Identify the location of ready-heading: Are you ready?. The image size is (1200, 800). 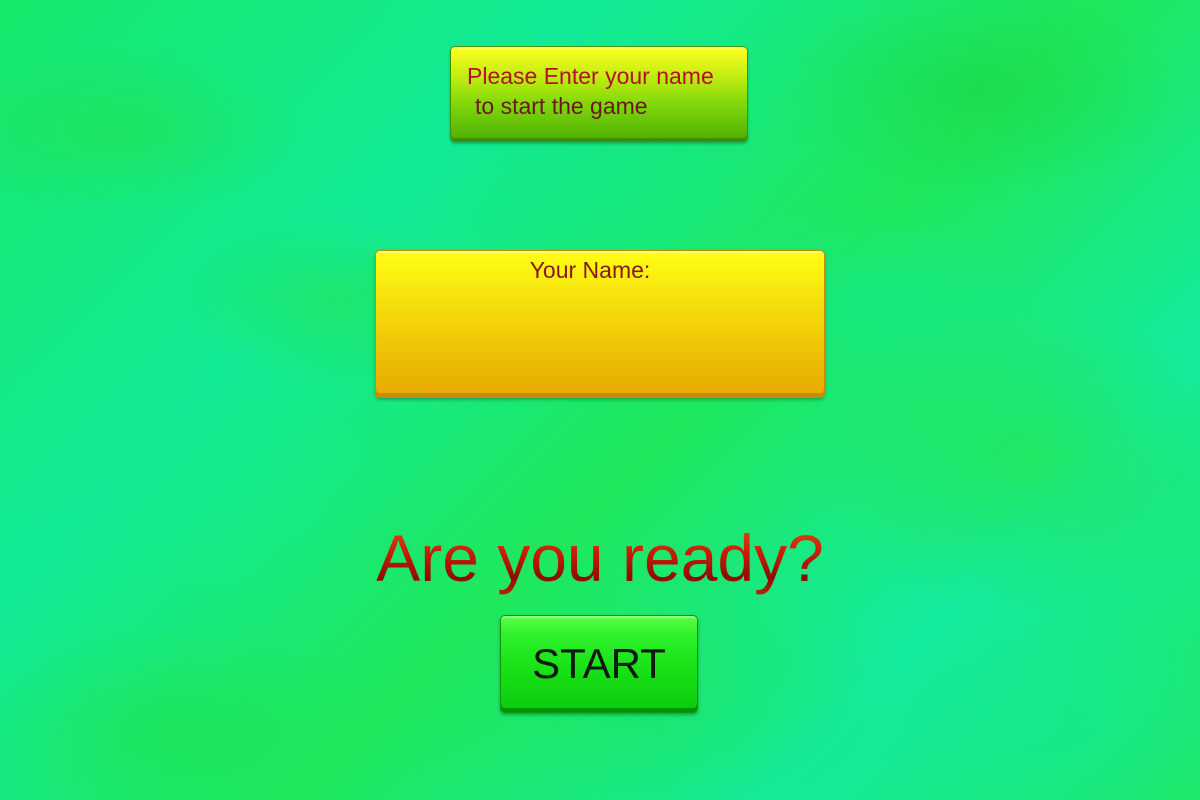
(600, 558).